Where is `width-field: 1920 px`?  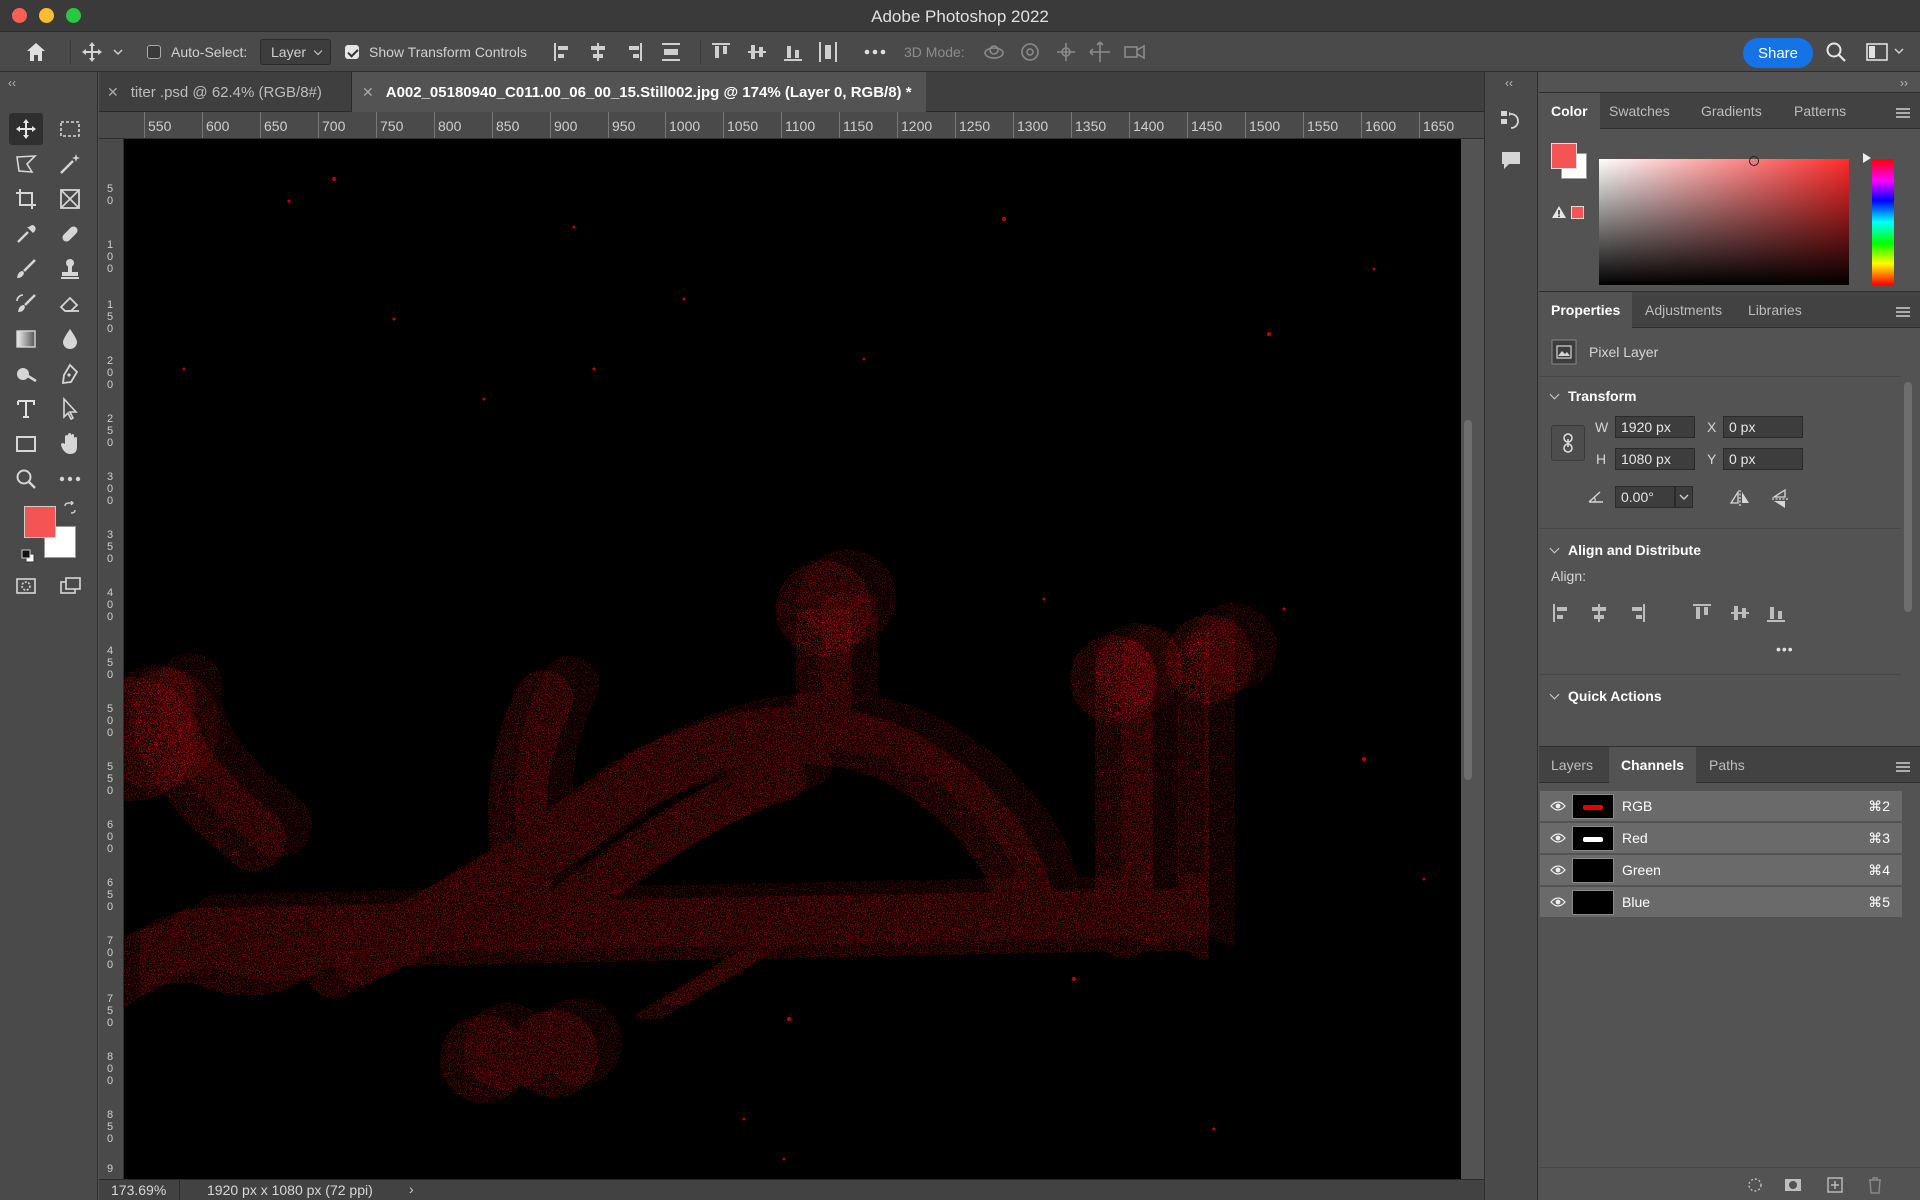 width-field: 1920 px is located at coordinates (1655, 427).